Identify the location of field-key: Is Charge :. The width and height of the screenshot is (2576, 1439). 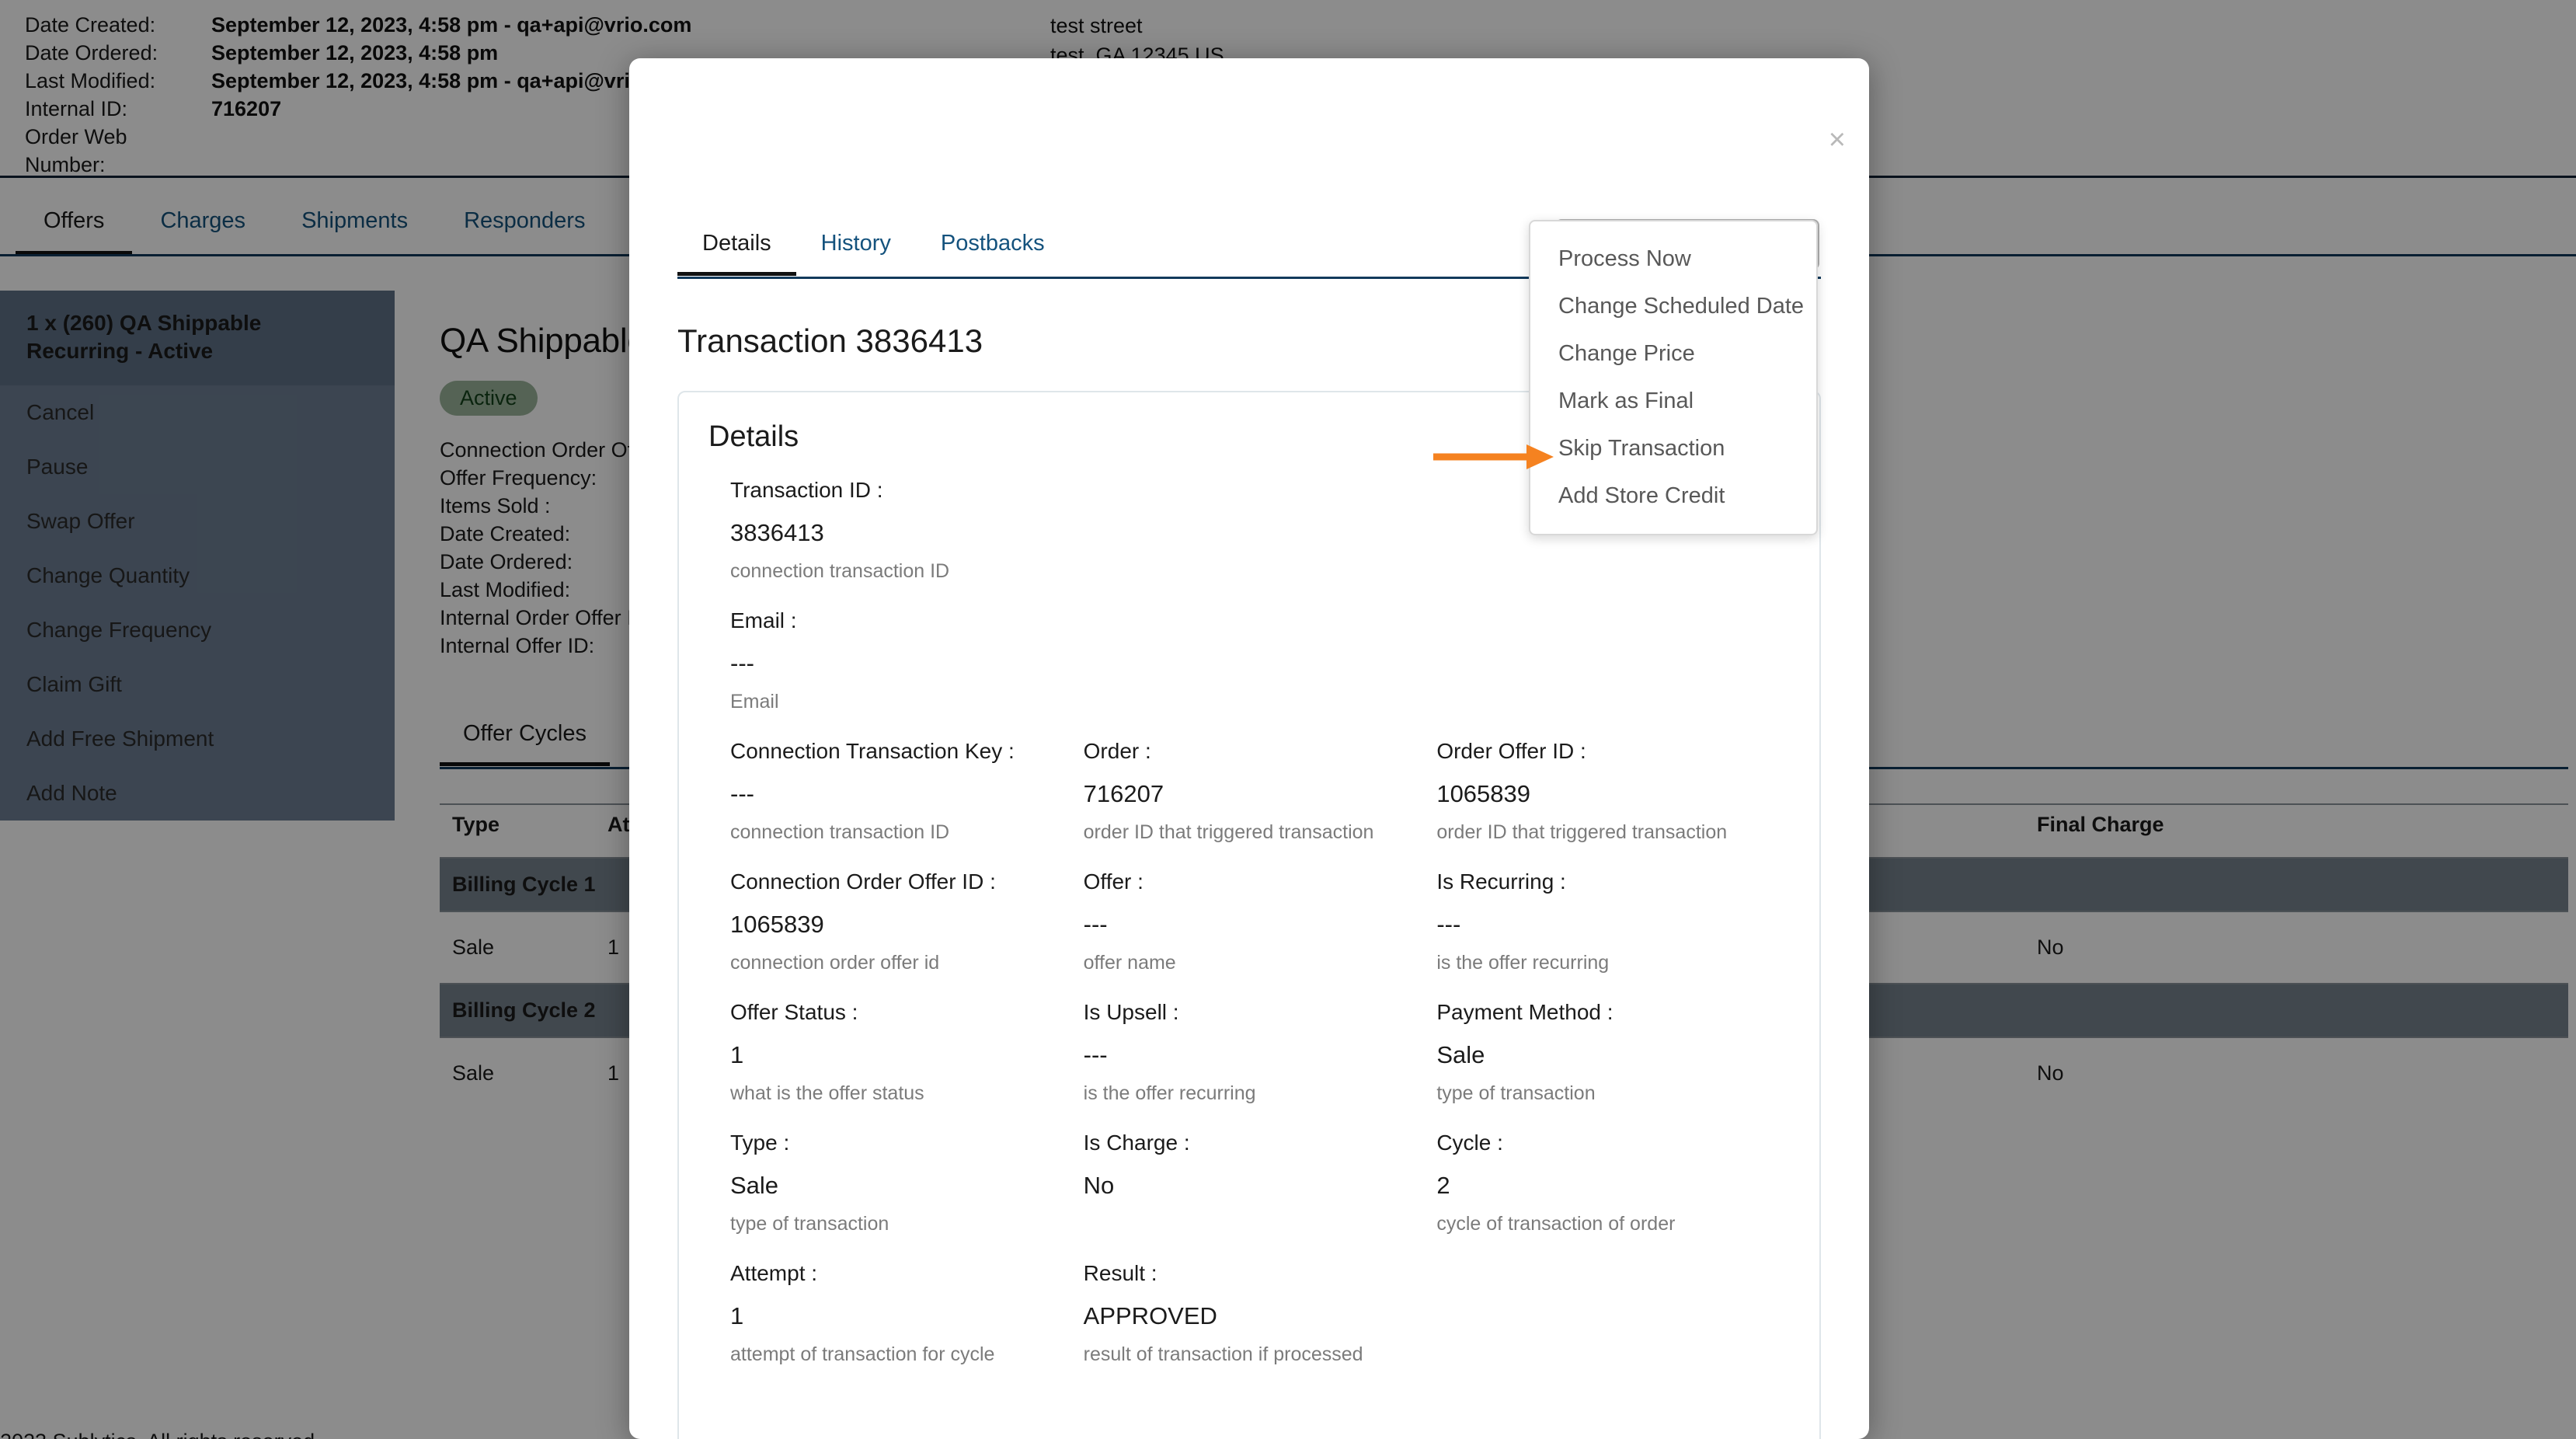
(1136, 1143).